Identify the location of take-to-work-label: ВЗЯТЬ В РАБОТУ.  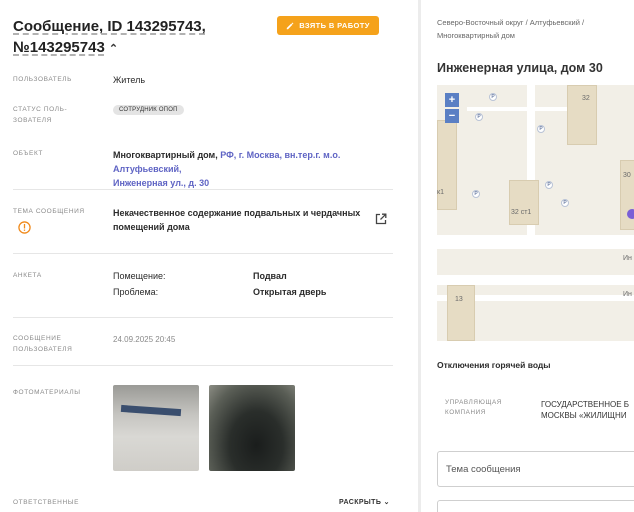
(334, 25).